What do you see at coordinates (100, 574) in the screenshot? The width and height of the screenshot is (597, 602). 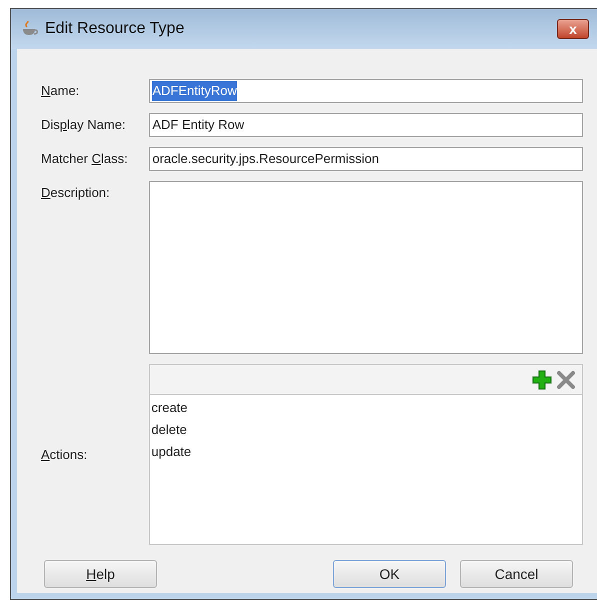 I see `dialog-button: Help` at bounding box center [100, 574].